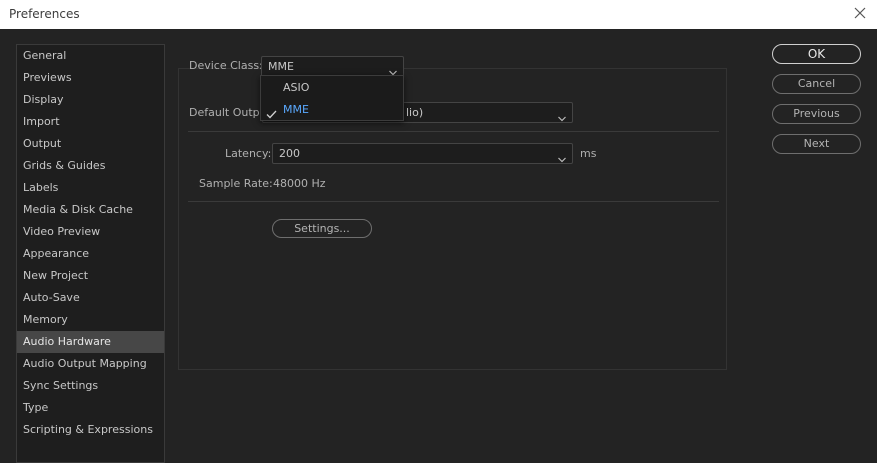 The height and width of the screenshot is (463, 877). What do you see at coordinates (296, 109) in the screenshot?
I see `dropdown-option-label: MME` at bounding box center [296, 109].